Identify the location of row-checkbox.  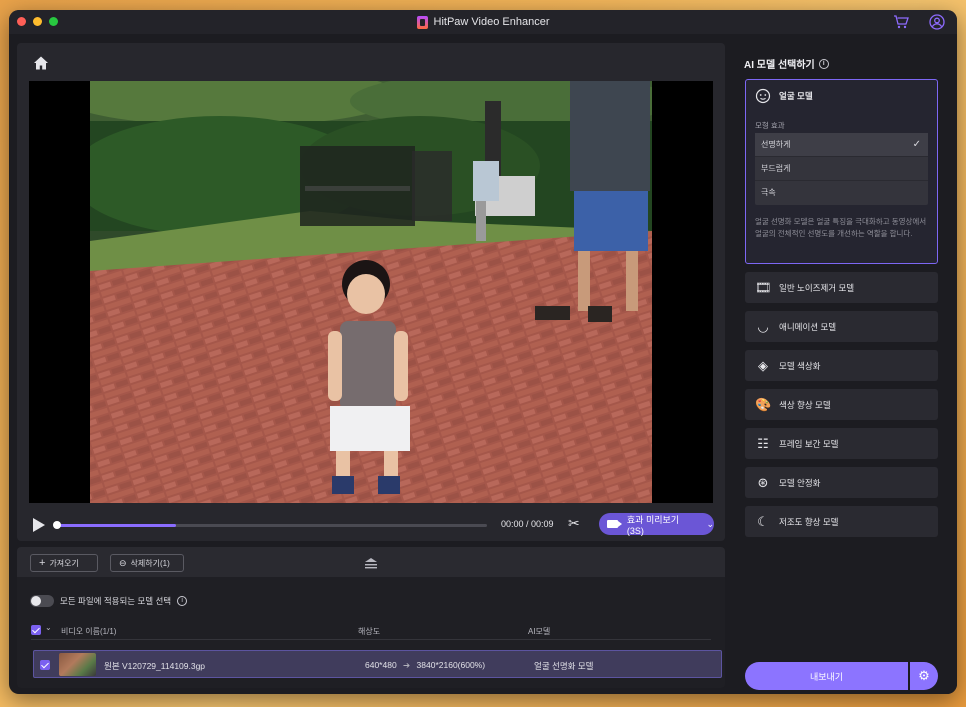
(45, 665).